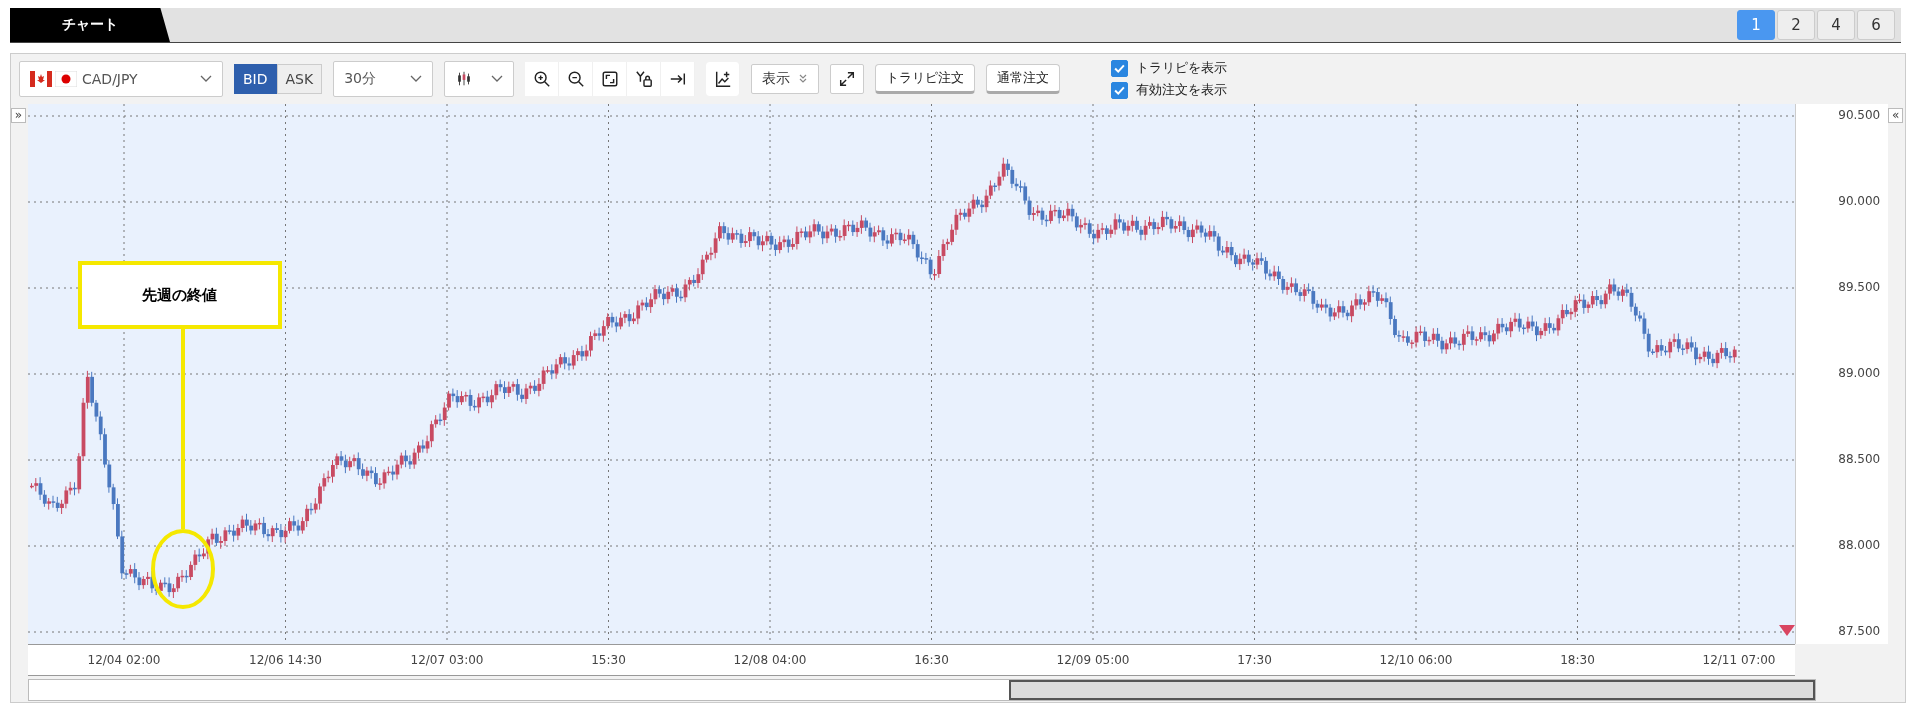 This screenshot has height=719, width=1919. Describe the element at coordinates (124, 660) in the screenshot. I see `x-axis-label: 12/04 02:00` at that location.